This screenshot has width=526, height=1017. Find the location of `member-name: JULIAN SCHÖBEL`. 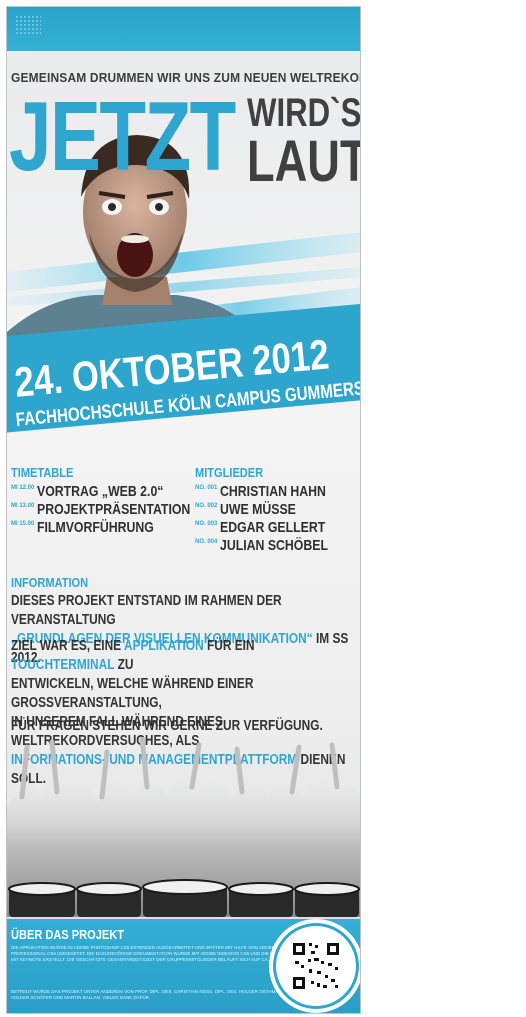

member-name: JULIAN SCHÖBEL is located at coordinates (274, 545).